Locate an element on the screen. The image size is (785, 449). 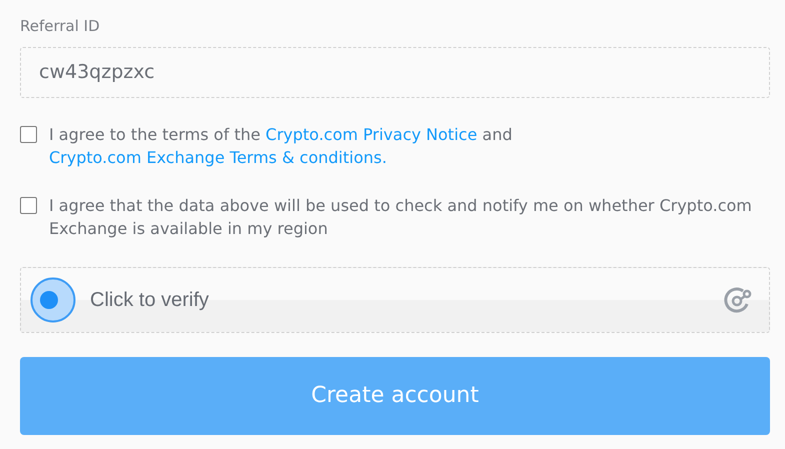
captcha-spinner-icon is located at coordinates (53, 299).